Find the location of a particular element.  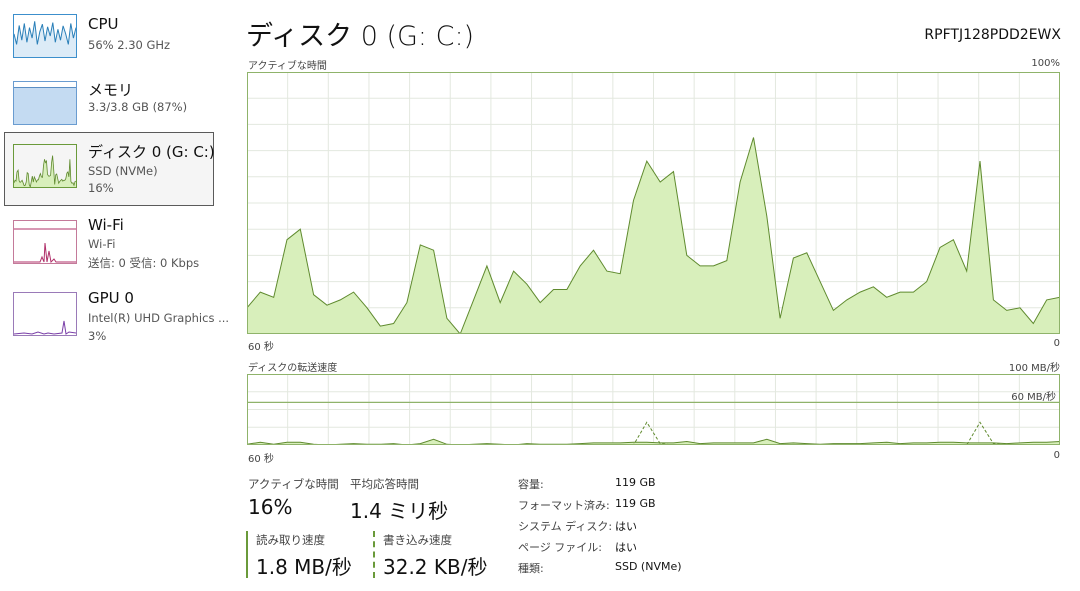

memory-thumb-area is located at coordinates (45, 105).